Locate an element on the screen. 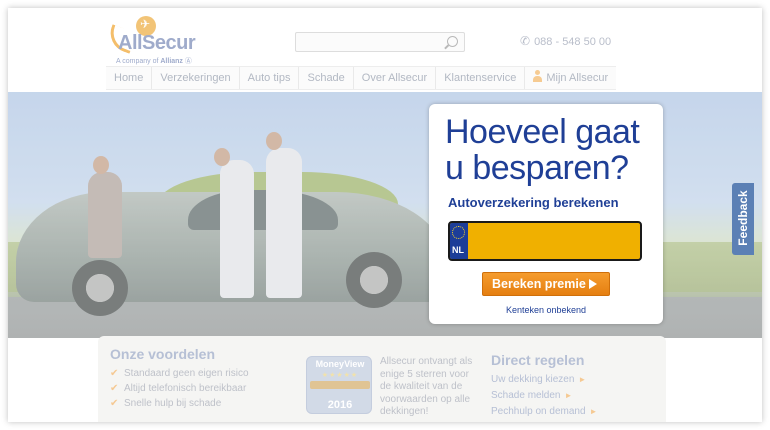 The height and width of the screenshot is (430, 770). person-woman-head is located at coordinates (101, 165).